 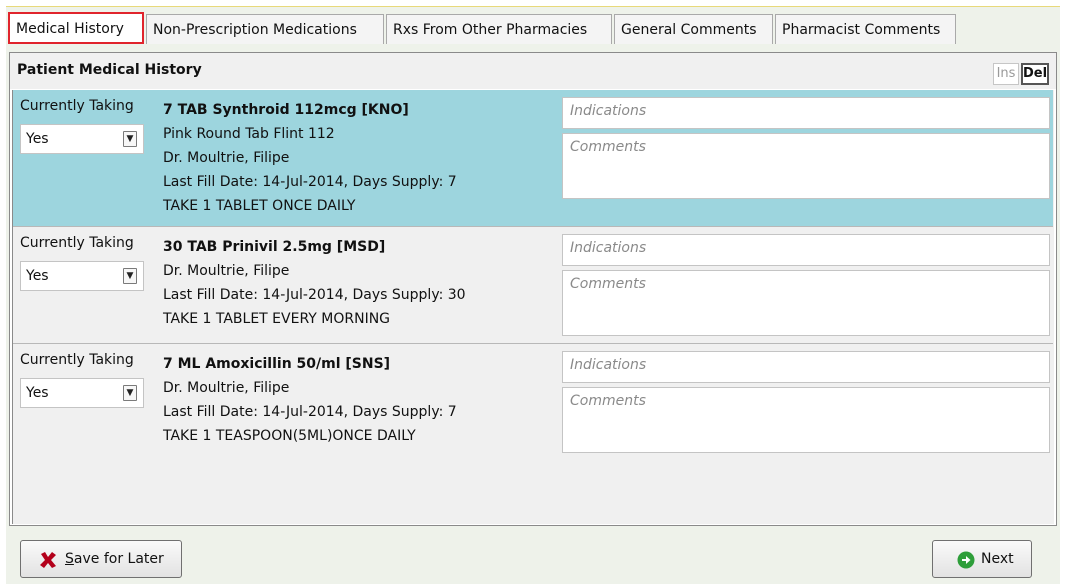 I want to click on drug-name: 7 ML Amoxicillin 50/ml [SNS], so click(x=277, y=364).